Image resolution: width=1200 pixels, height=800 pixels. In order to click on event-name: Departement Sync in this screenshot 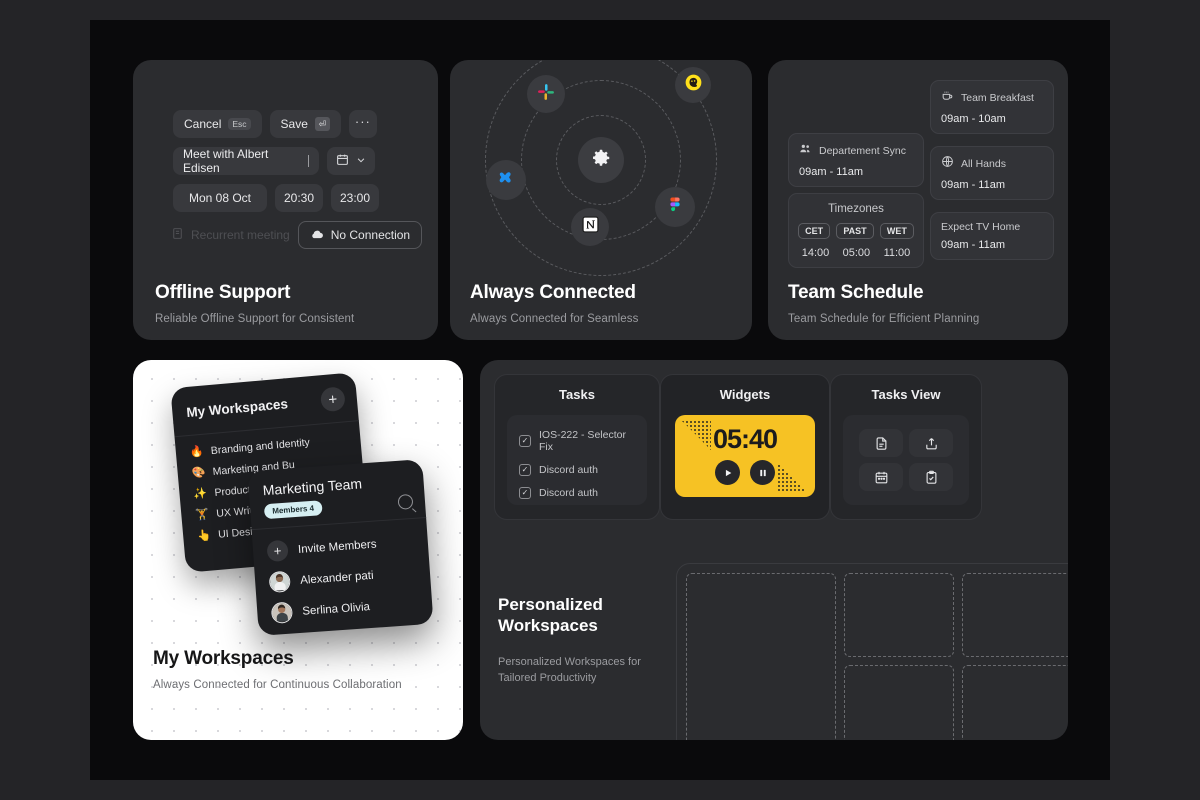, I will do `click(862, 151)`.